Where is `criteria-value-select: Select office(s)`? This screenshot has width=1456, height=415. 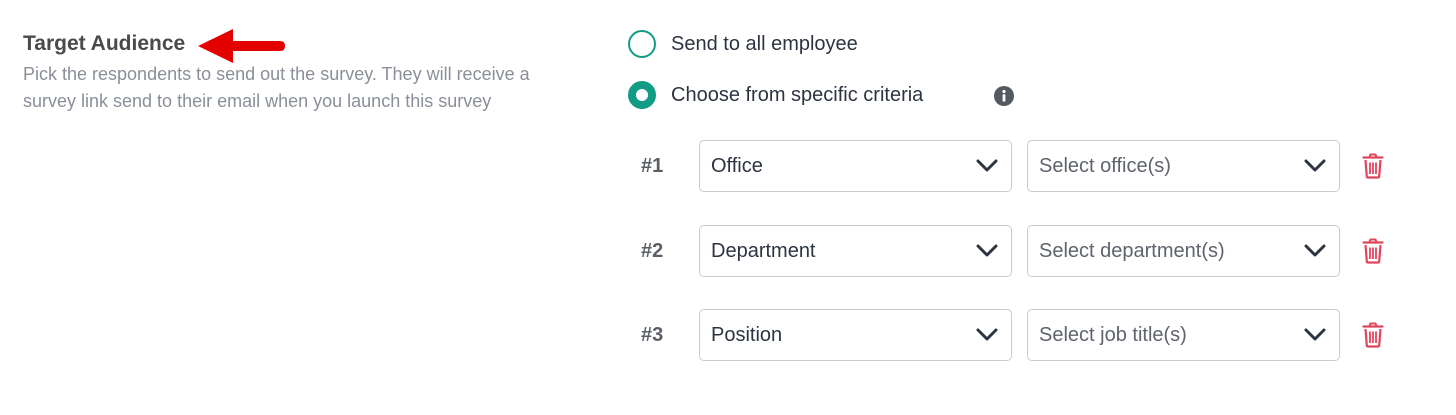 criteria-value-select: Select office(s) is located at coordinates (1183, 166).